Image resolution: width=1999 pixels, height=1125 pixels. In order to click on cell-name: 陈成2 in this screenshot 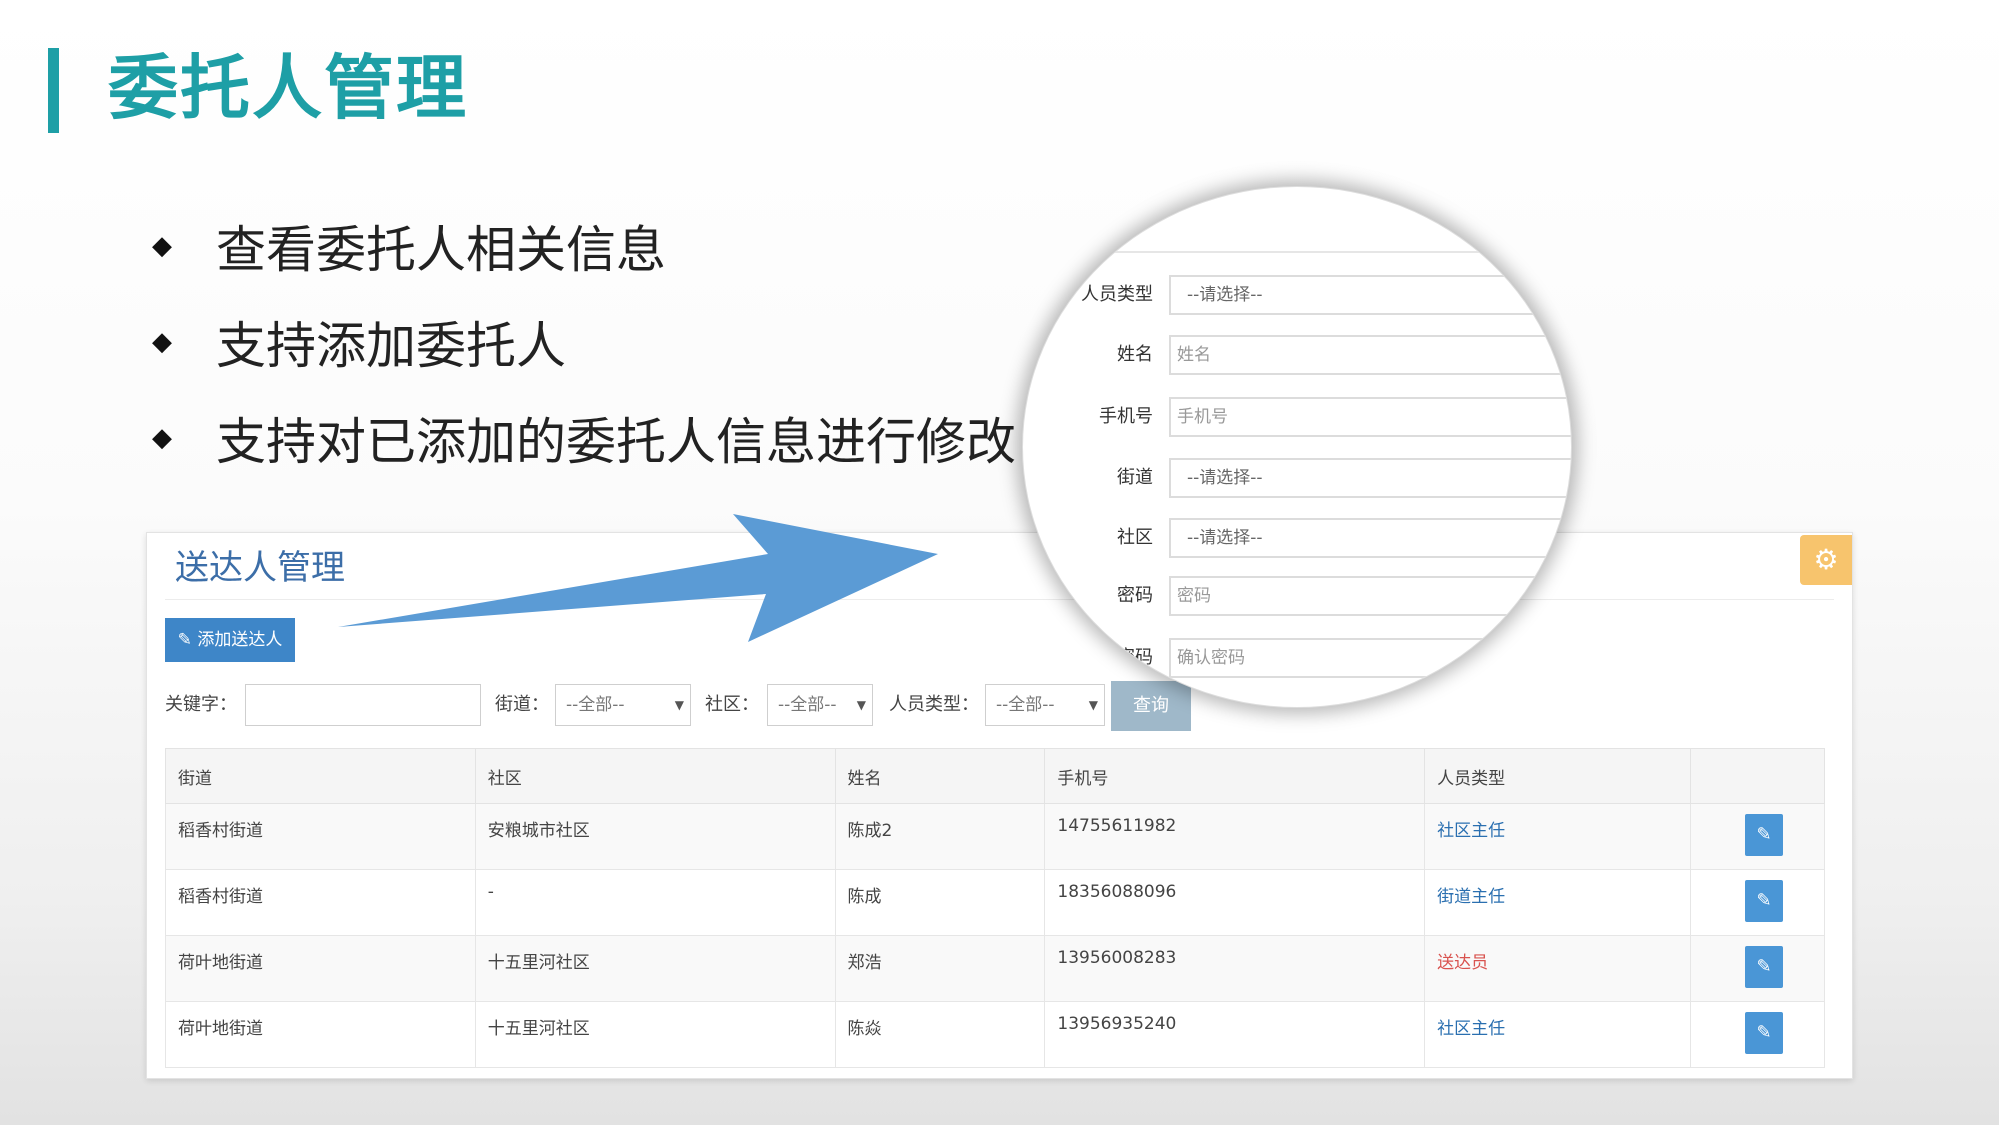, I will do `click(940, 836)`.